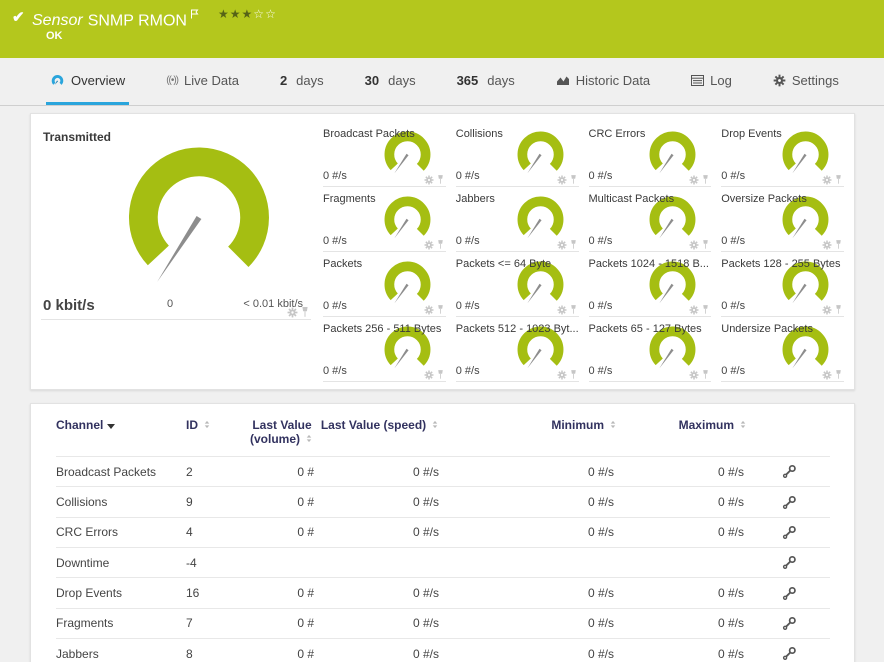  What do you see at coordinates (216, 502) in the screenshot?
I see `cell-id: 9` at bounding box center [216, 502].